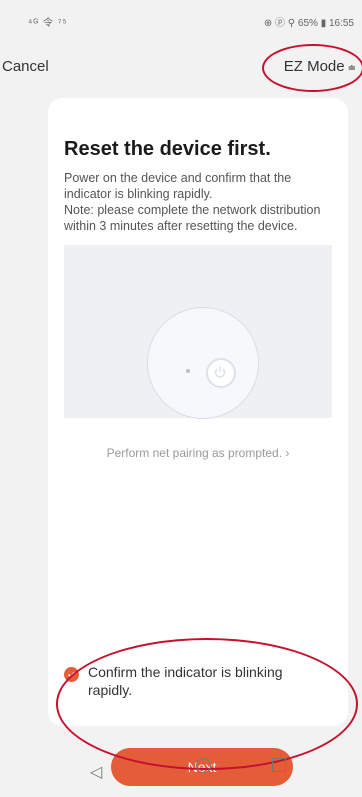 Image resolution: width=362 pixels, height=797 pixels. I want to click on status-icons-and-time: ⊕ ⓟ ⚲ 65% ▮ 16:55, so click(308, 23).